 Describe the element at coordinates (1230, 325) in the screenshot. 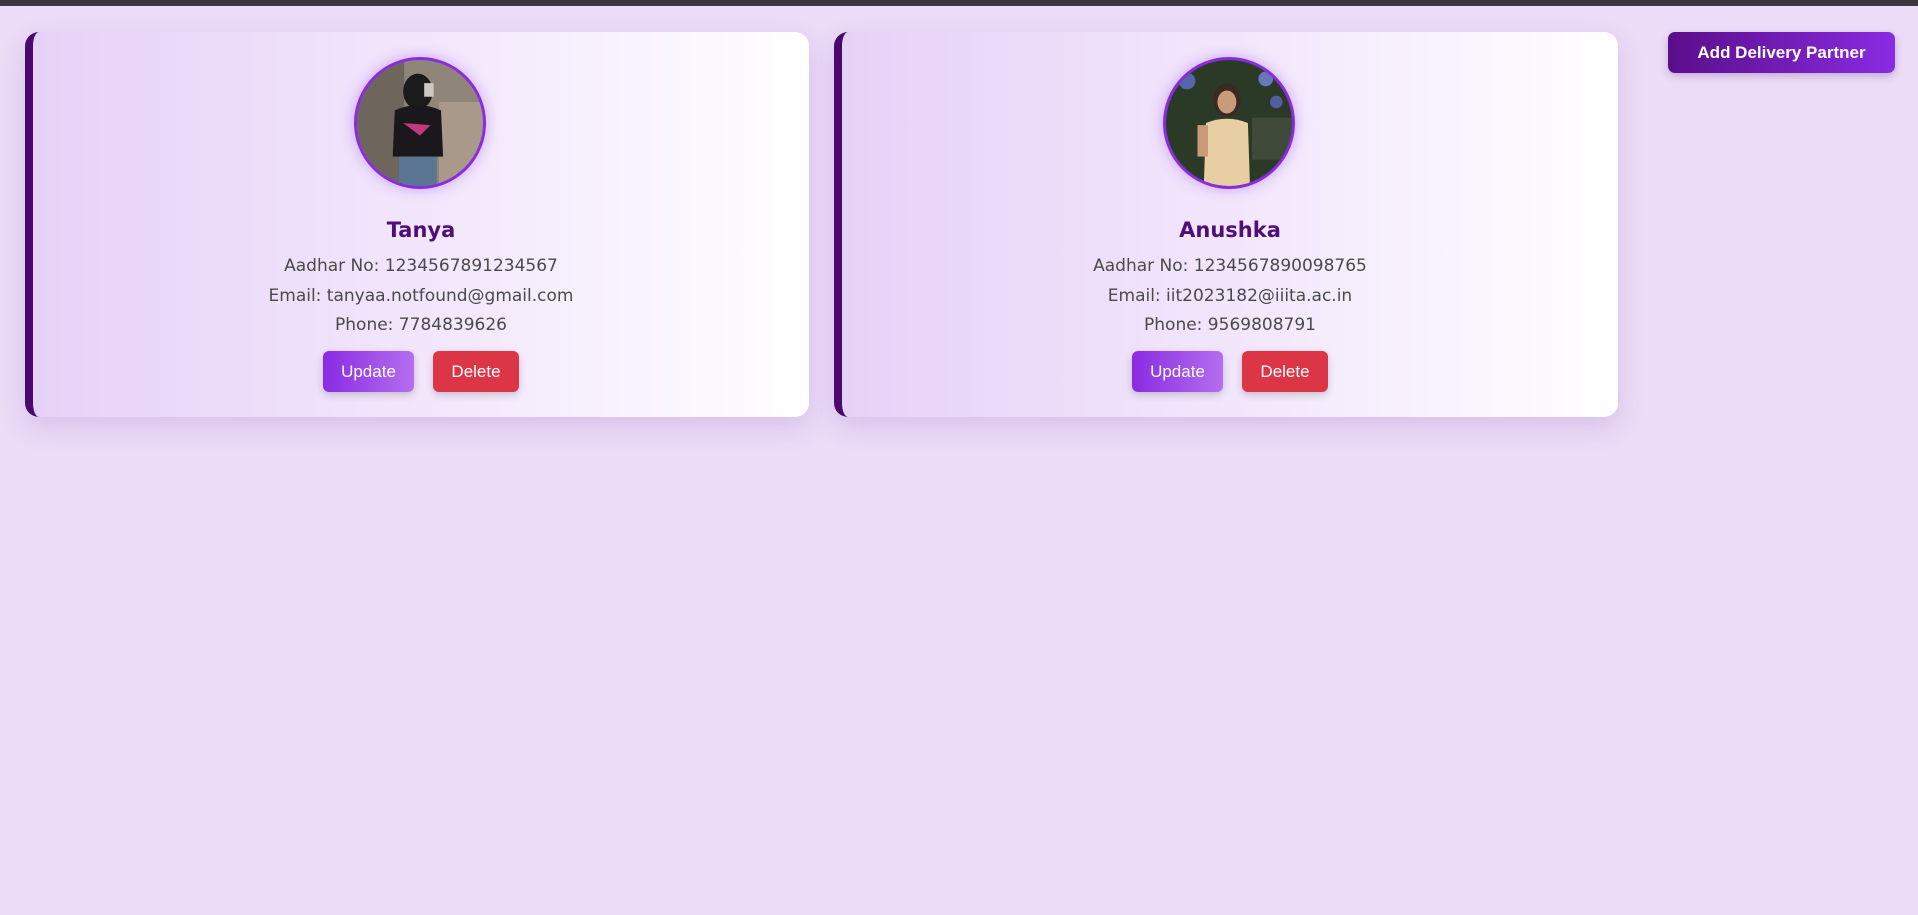

I see `partner-phone: Phone: 9569808791` at that location.